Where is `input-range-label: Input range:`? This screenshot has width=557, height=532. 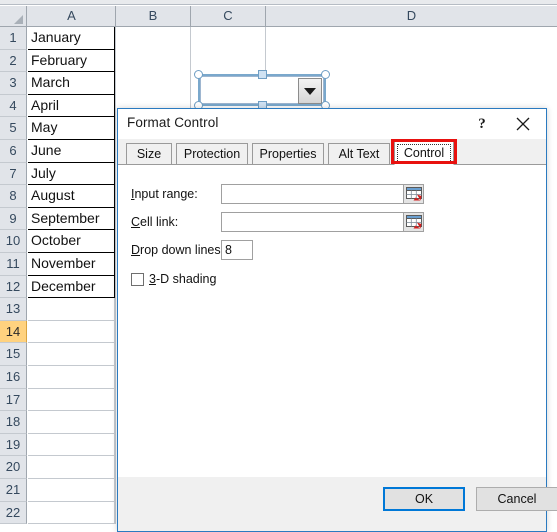
input-range-label: Input range: is located at coordinates (164, 194).